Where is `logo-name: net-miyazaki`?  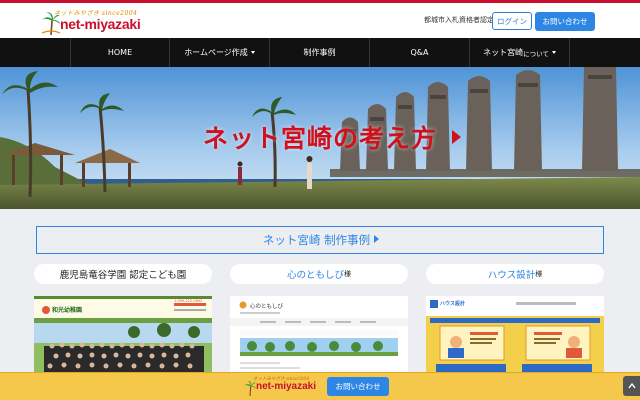
logo-name: net-miyazaki is located at coordinates (100, 24).